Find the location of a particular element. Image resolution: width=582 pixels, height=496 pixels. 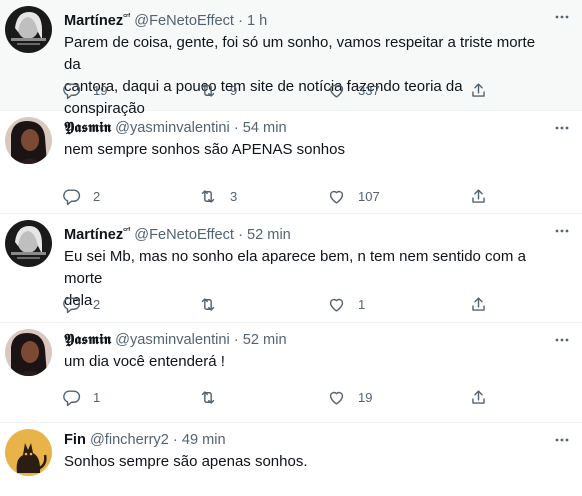

like-count: 1 is located at coordinates (362, 304).